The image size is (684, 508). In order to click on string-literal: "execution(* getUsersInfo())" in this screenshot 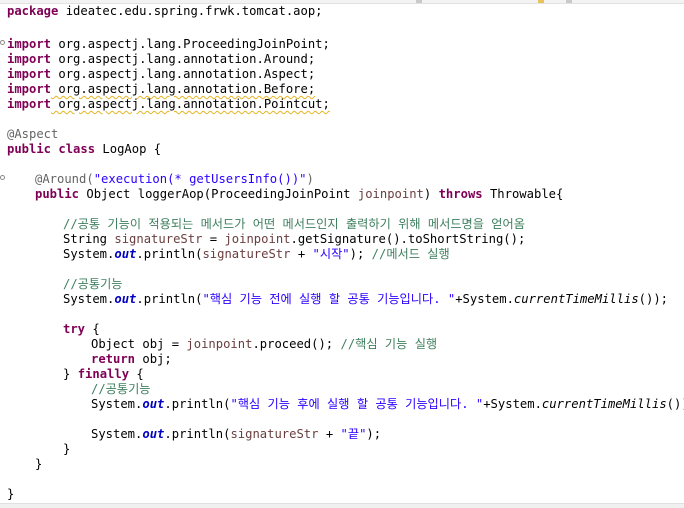, I will do `click(200, 179)`.